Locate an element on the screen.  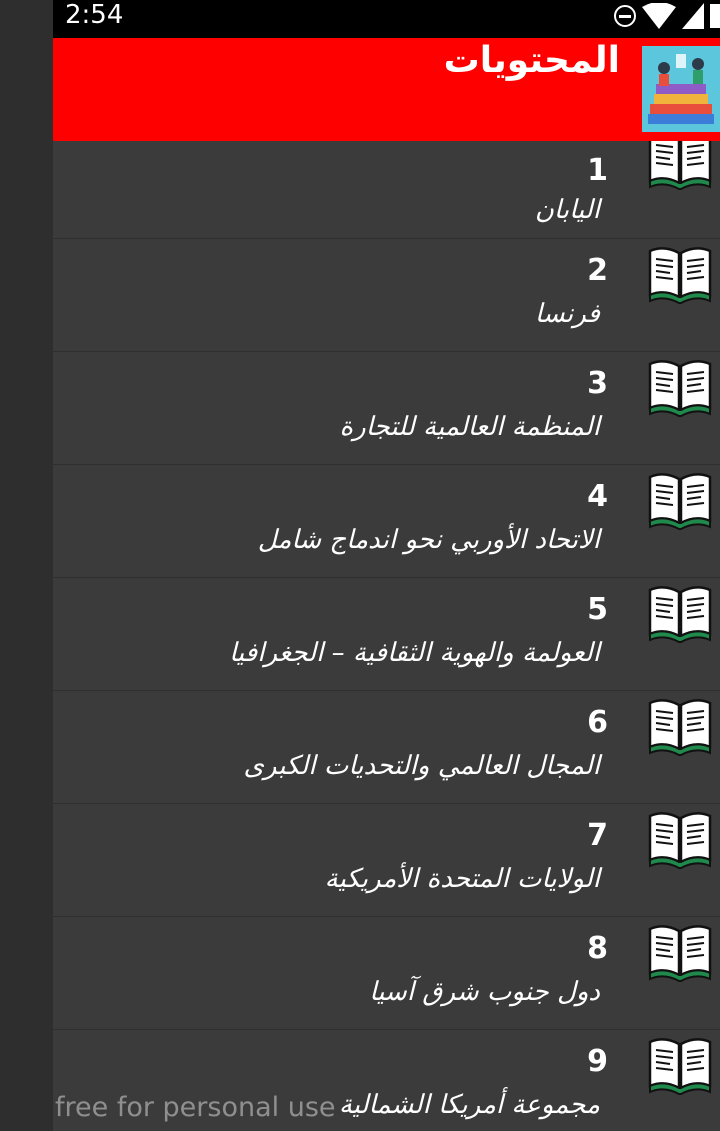
status-time: 2:54 is located at coordinates (94, 15).